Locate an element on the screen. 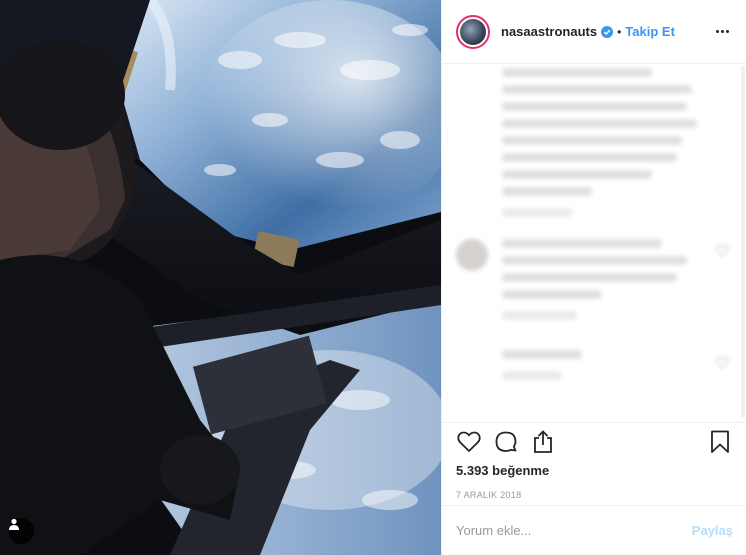 This screenshot has height=555, width=746. verified-badge-icon is located at coordinates (607, 31).